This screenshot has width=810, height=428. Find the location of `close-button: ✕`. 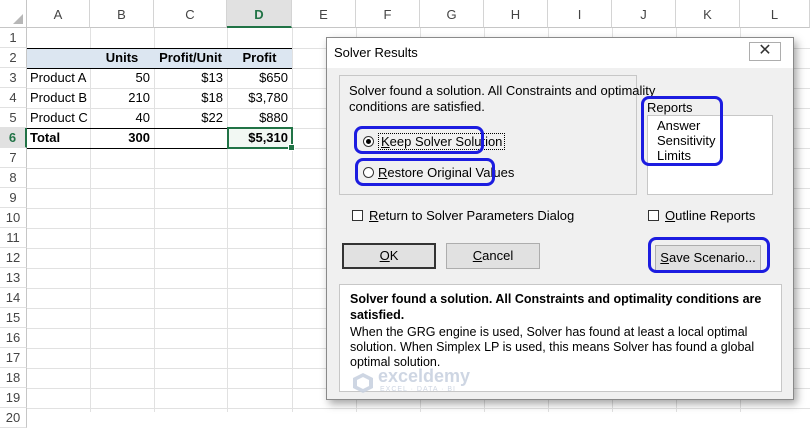

close-button: ✕ is located at coordinates (765, 51).